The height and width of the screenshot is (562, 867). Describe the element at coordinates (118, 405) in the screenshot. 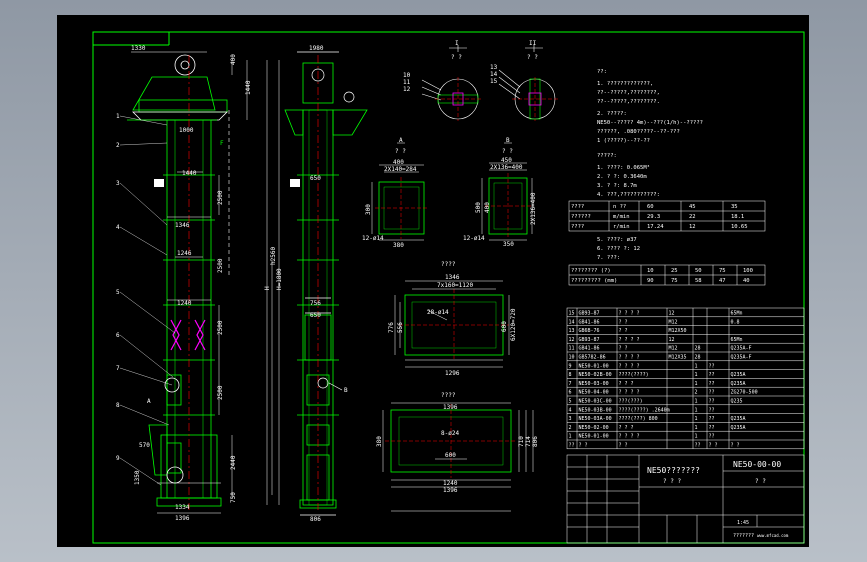

I see `callout-8: 8` at that location.